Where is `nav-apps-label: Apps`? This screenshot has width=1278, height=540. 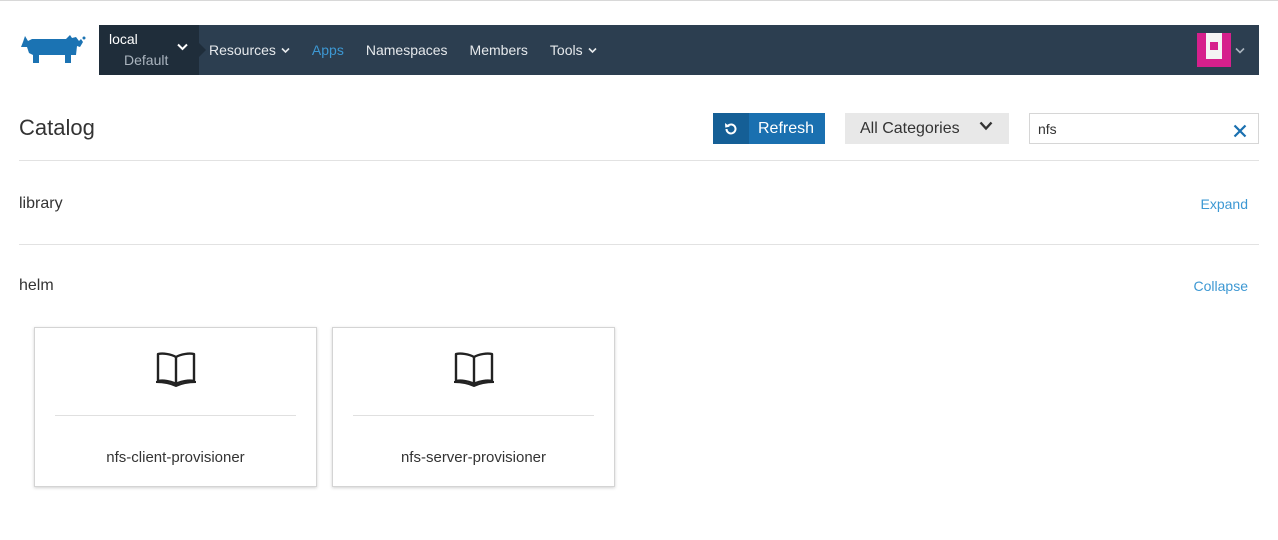
nav-apps-label: Apps is located at coordinates (327, 50).